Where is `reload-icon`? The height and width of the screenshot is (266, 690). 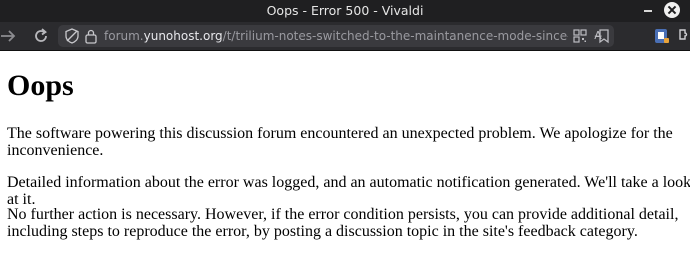 reload-icon is located at coordinates (41, 36).